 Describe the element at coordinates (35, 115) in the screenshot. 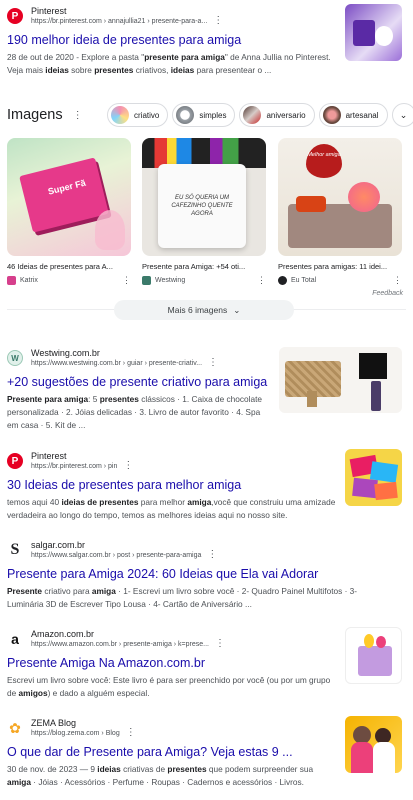

I see `images-heading: Imagens` at that location.